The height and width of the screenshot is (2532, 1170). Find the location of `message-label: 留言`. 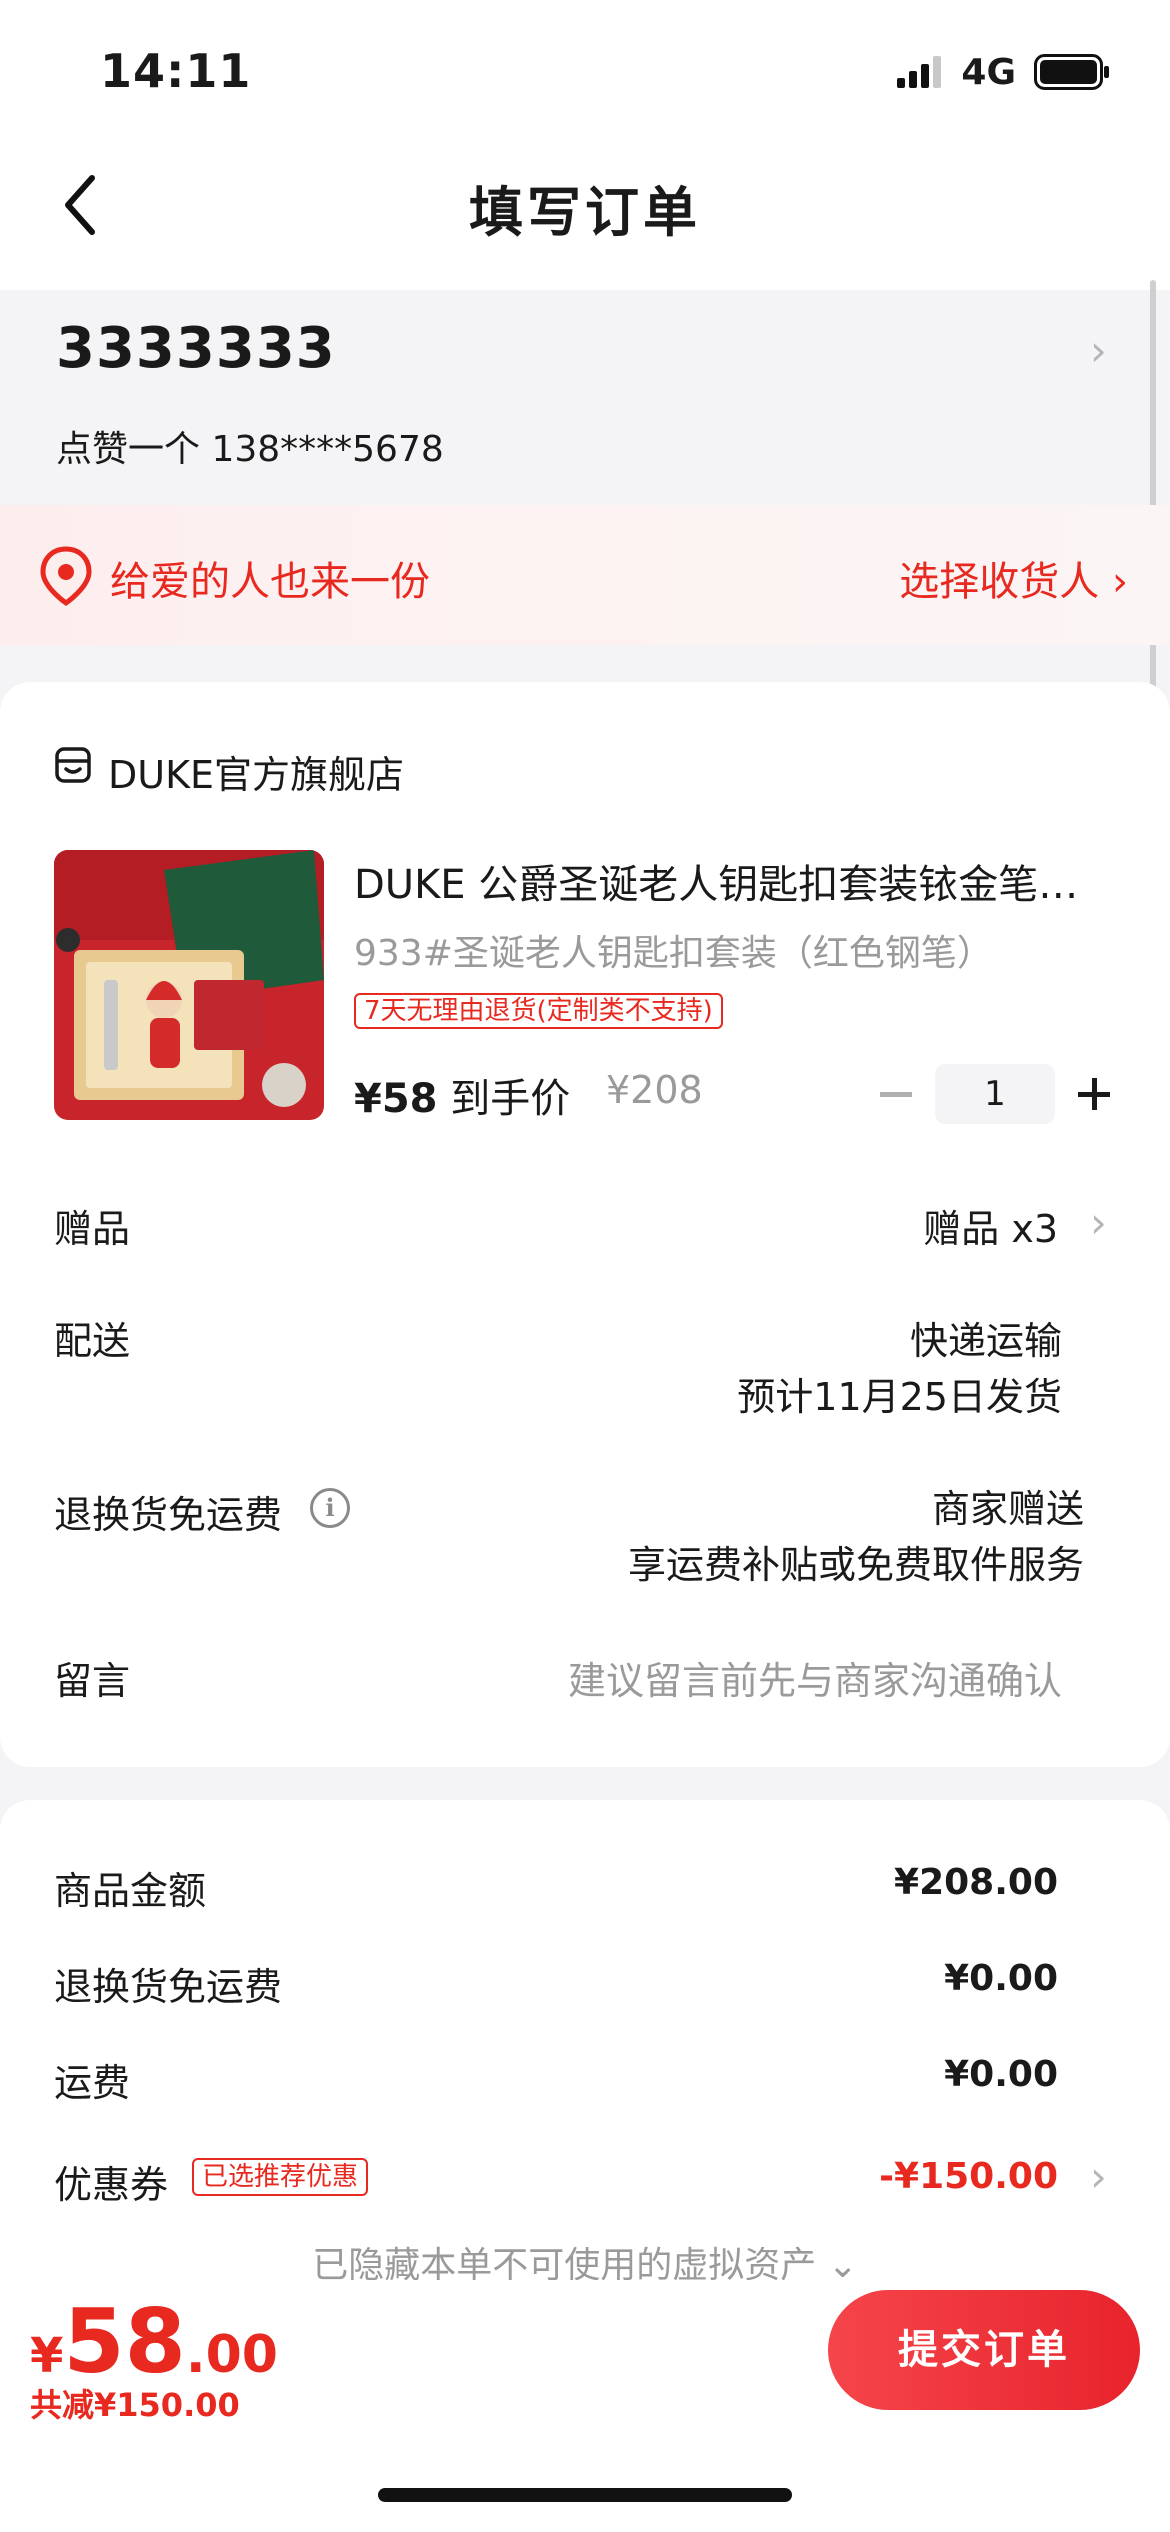

message-label: 留言 is located at coordinates (92, 1681).